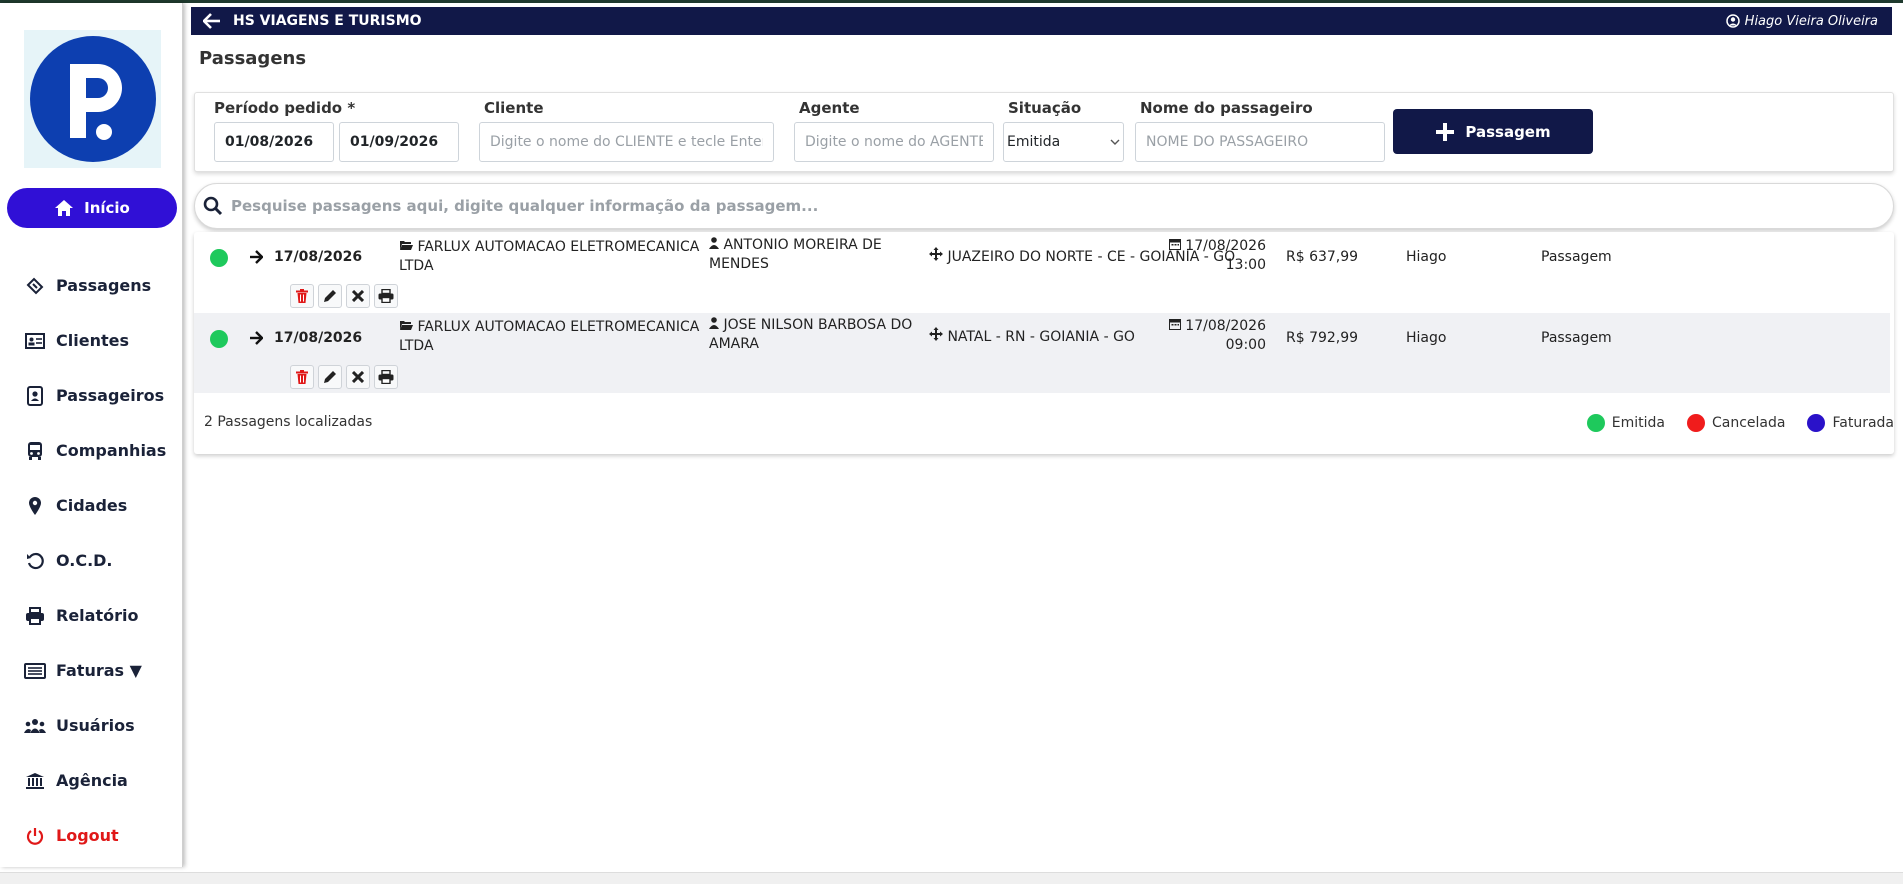 The image size is (1903, 884). I want to click on agente-input, so click(894, 142).